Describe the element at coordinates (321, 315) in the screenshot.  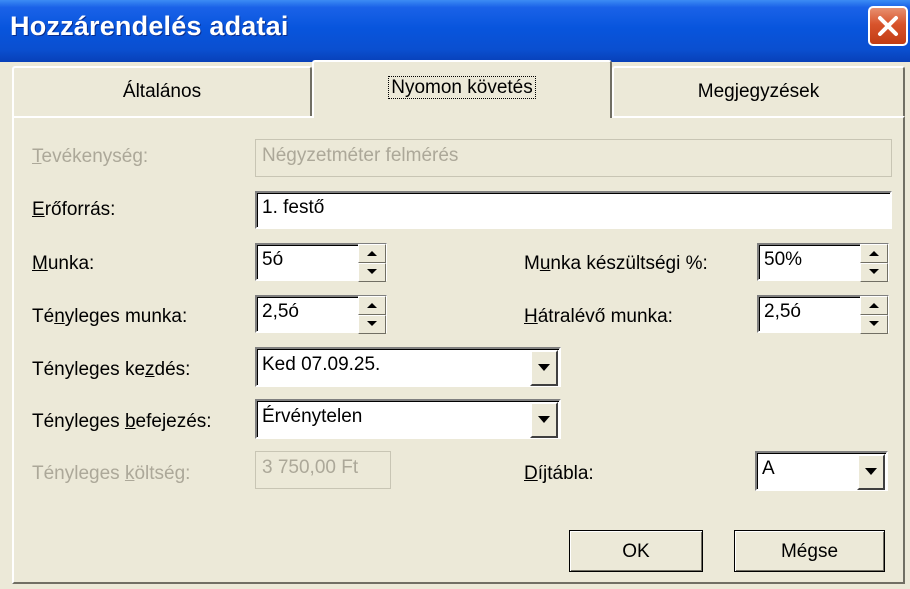
I see `actual-work-field: 2,5ó` at that location.